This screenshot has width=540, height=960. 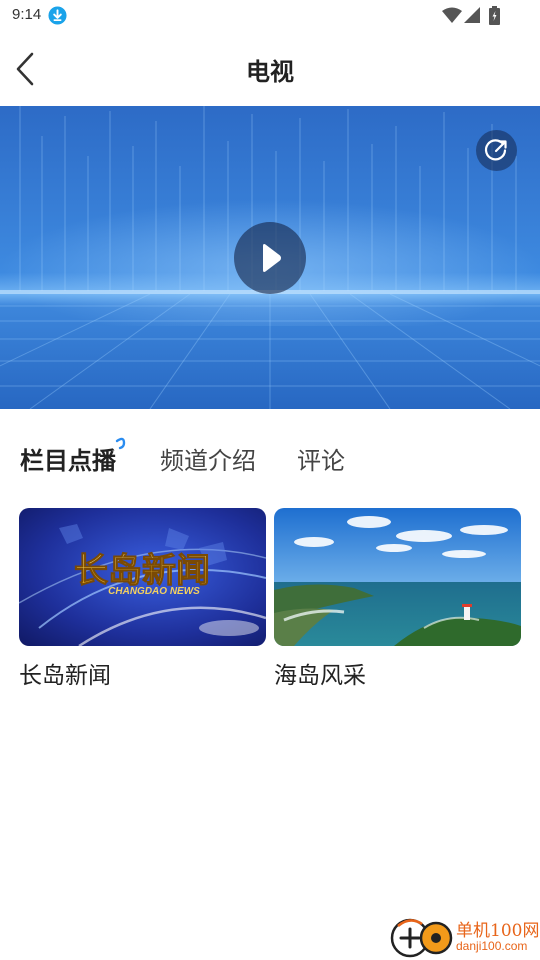 What do you see at coordinates (208, 458) in the screenshot?
I see `tab-channel-intro: 频道介绍` at bounding box center [208, 458].